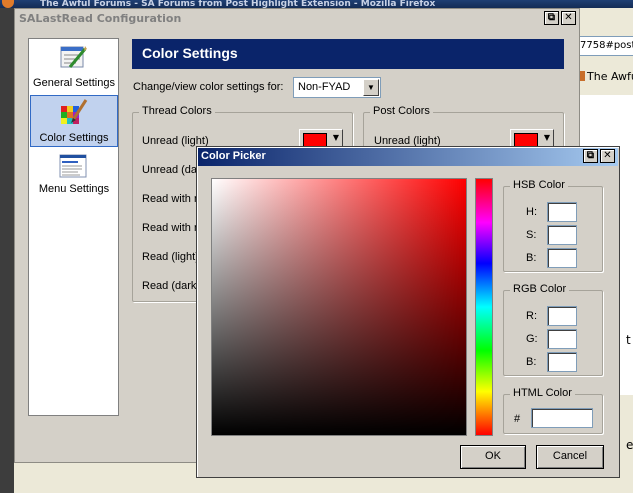 This screenshot has height=493, width=633. I want to click on hsb-title: HSB Color, so click(539, 185).